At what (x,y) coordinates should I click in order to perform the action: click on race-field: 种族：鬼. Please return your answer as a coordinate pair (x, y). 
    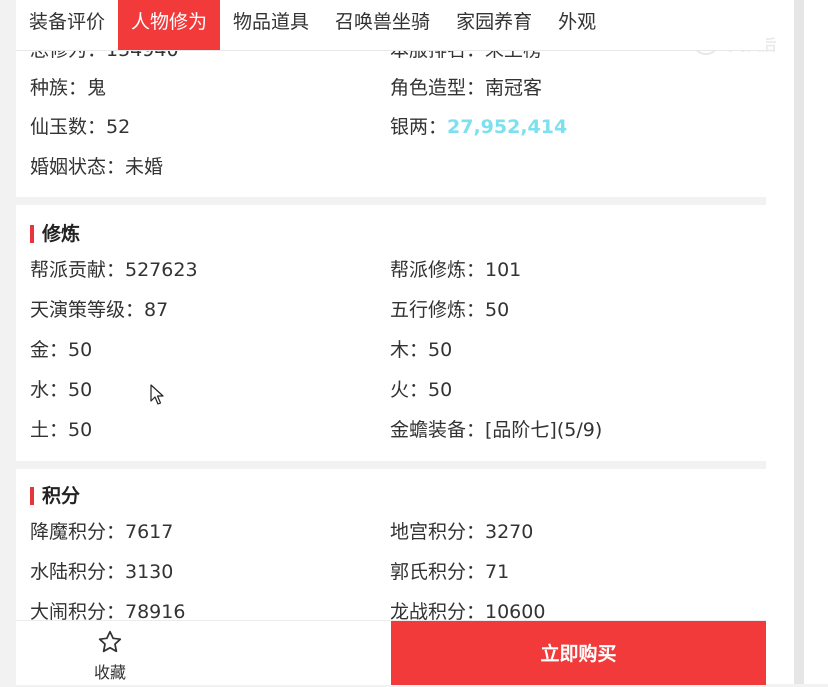
    Looking at the image, I should click on (68, 88).